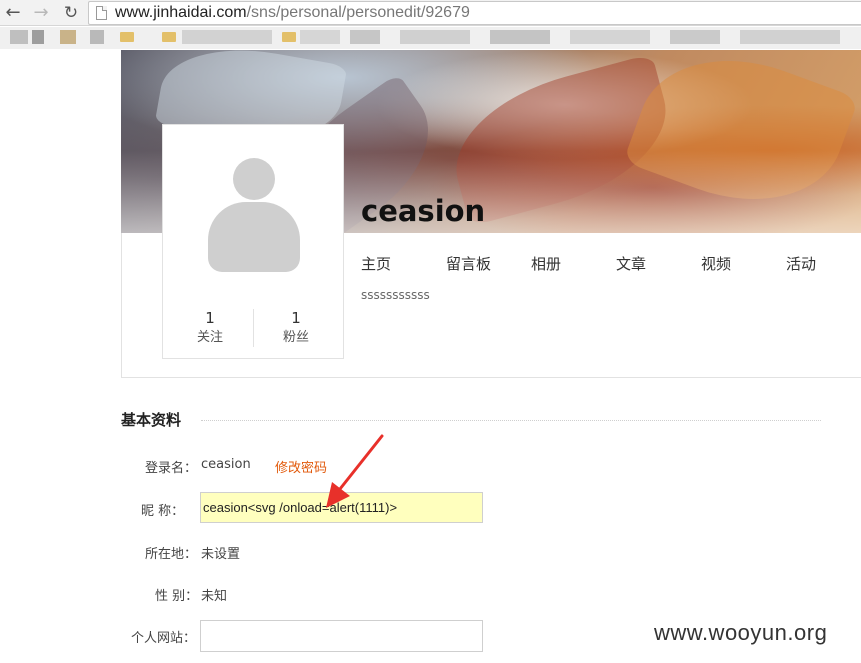 Image resolution: width=861 pixels, height=663 pixels. Describe the element at coordinates (164, 638) in the screenshot. I see `website-label: 个人网站：` at that location.